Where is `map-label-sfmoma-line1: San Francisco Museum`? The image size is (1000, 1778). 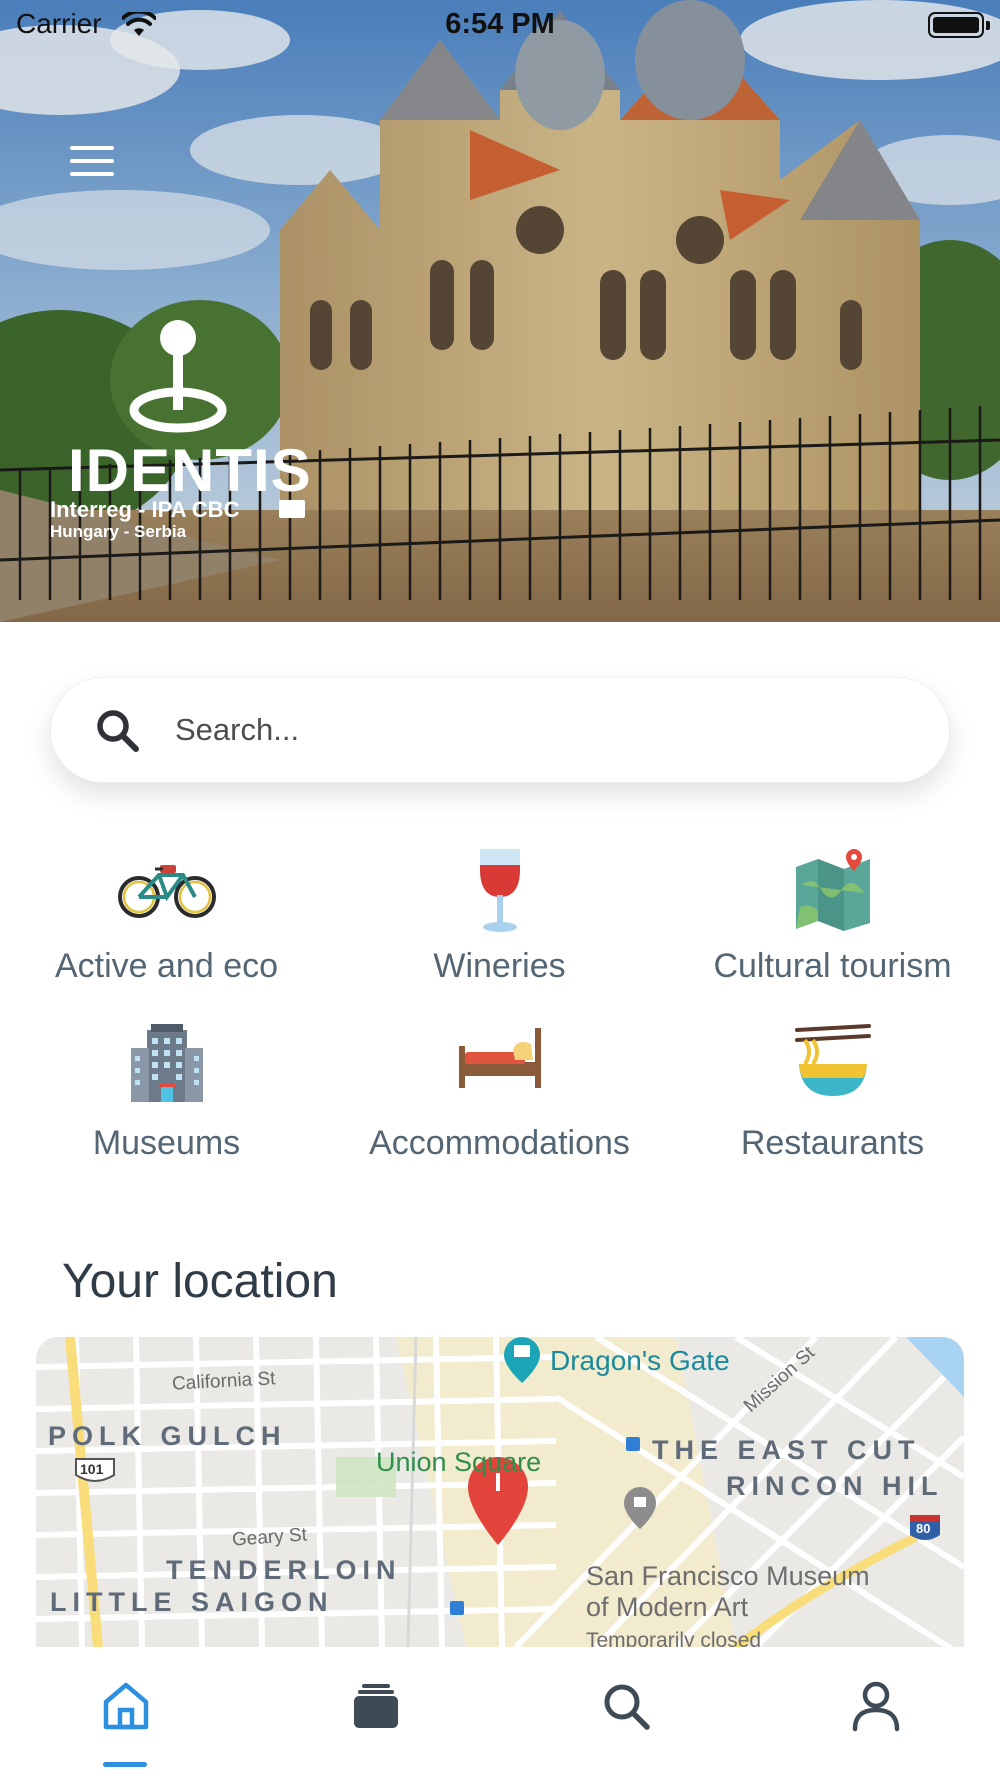
map-label-sfmoma-line1: San Francisco Museum is located at coordinates (728, 1576).